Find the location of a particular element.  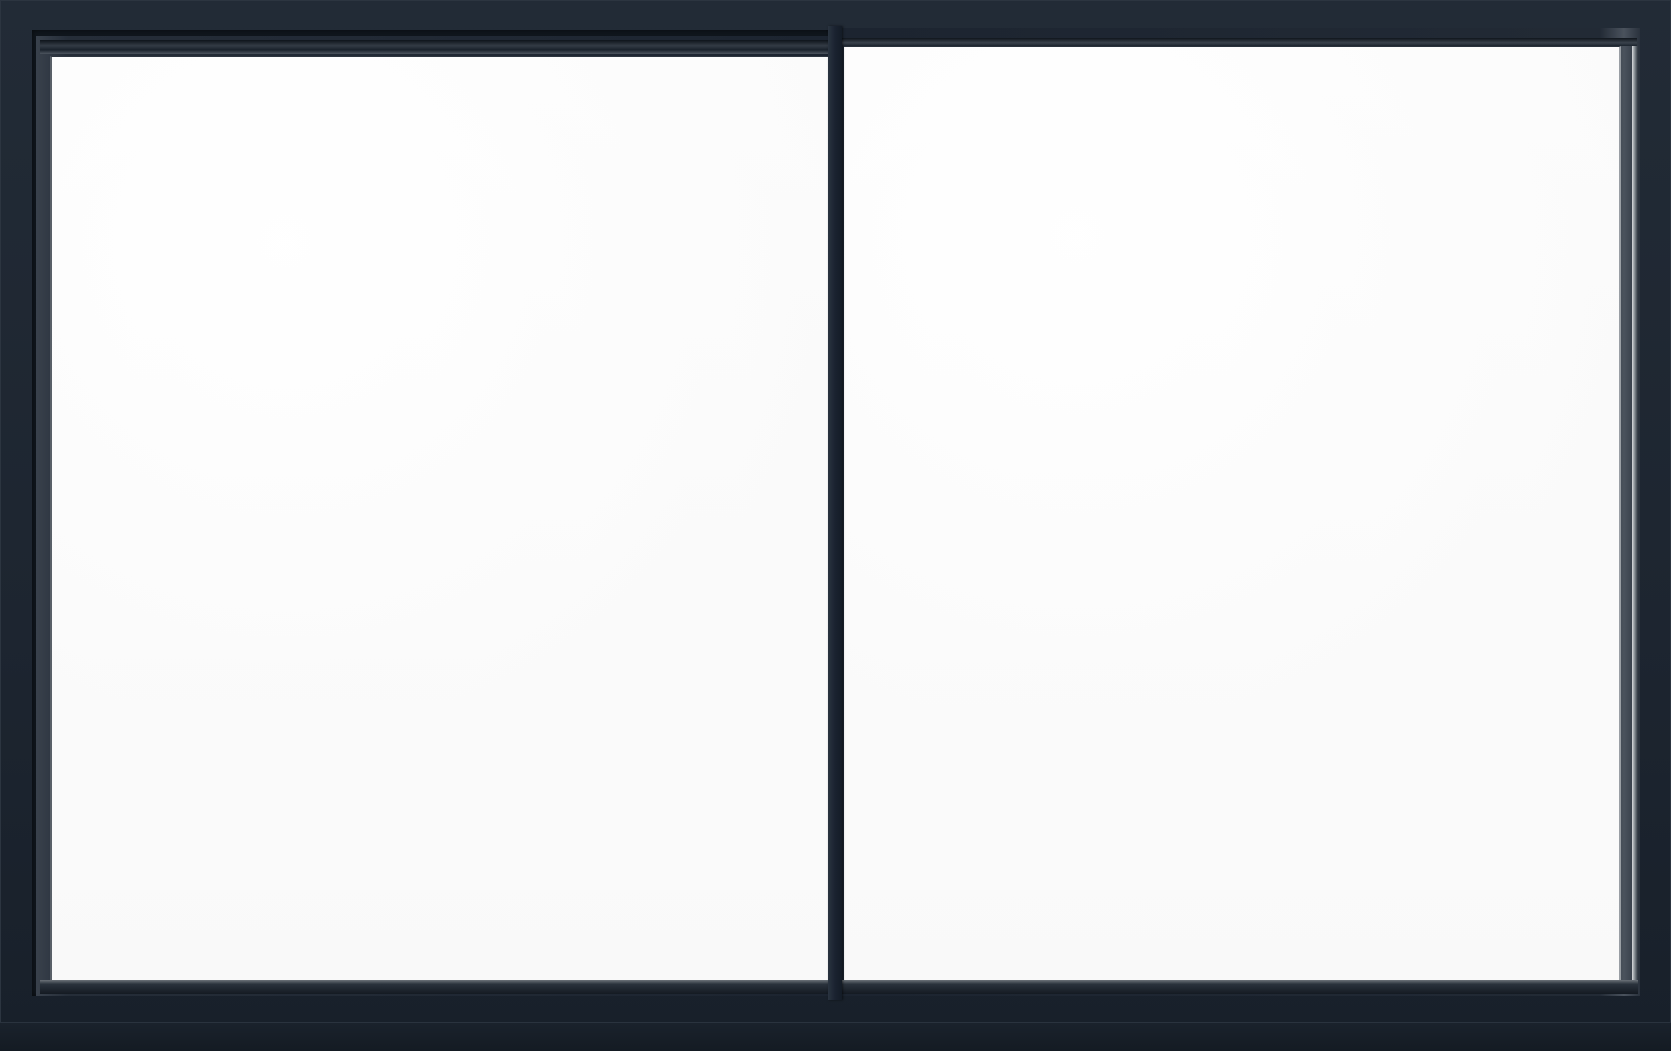

meeting-rail is located at coordinates (835, 513).